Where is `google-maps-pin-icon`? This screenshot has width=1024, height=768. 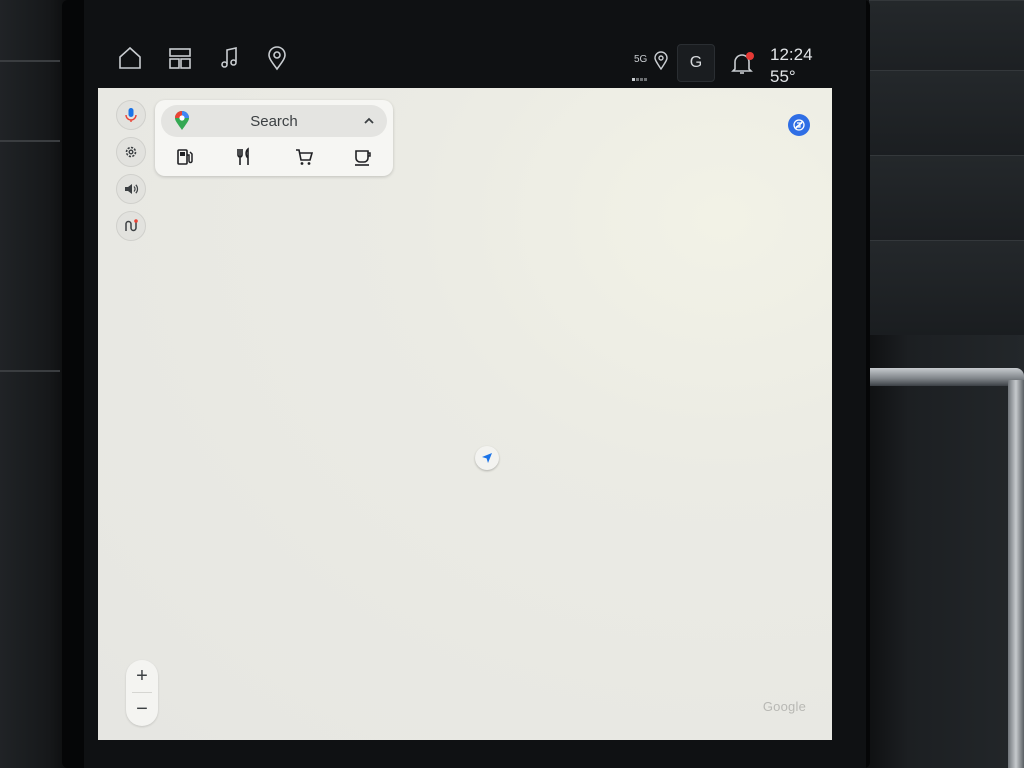 google-maps-pin-icon is located at coordinates (182, 120).